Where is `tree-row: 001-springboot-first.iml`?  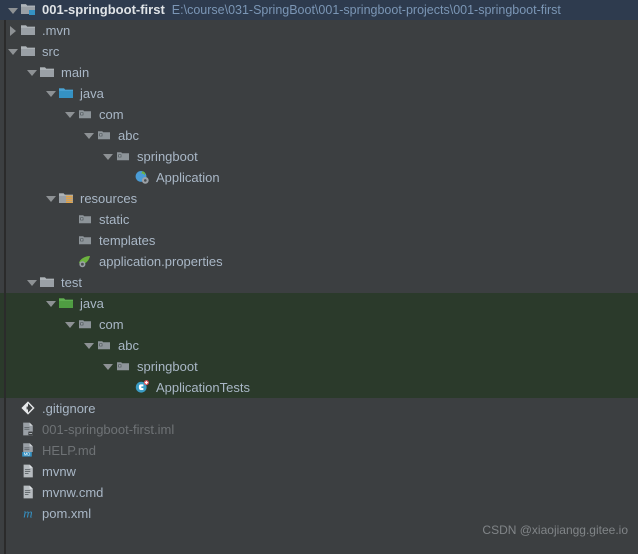 tree-row: 001-springboot-first.iml is located at coordinates (319, 429).